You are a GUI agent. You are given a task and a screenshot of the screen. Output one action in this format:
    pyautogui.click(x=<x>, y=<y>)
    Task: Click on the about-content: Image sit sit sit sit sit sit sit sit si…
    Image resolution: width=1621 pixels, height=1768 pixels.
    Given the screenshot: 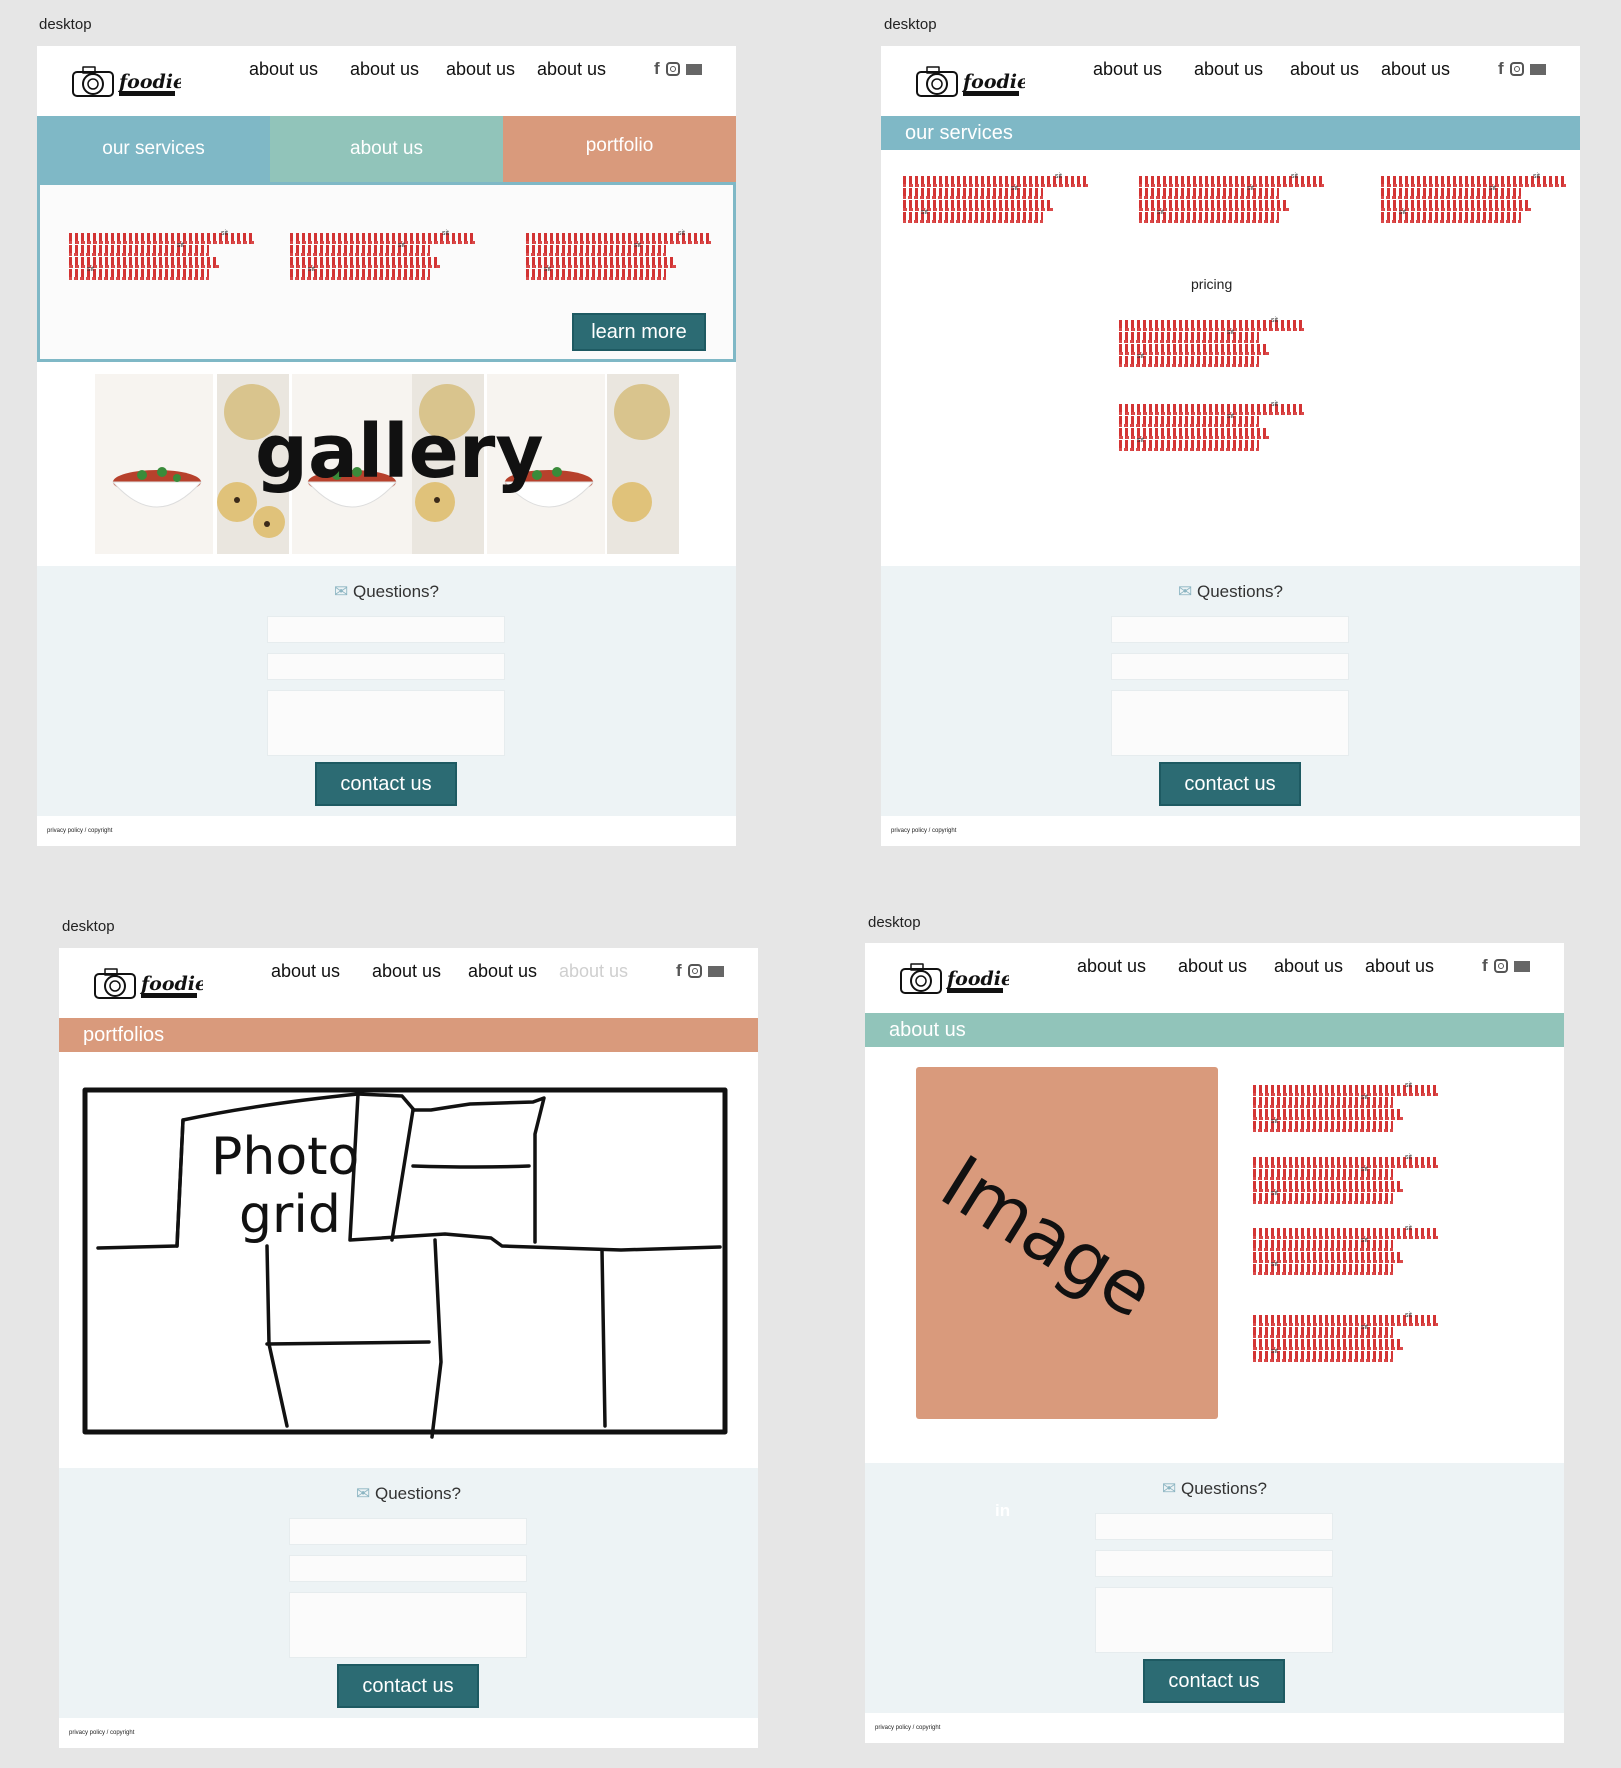 What is the action you would take?
    pyautogui.click(x=1214, y=1255)
    